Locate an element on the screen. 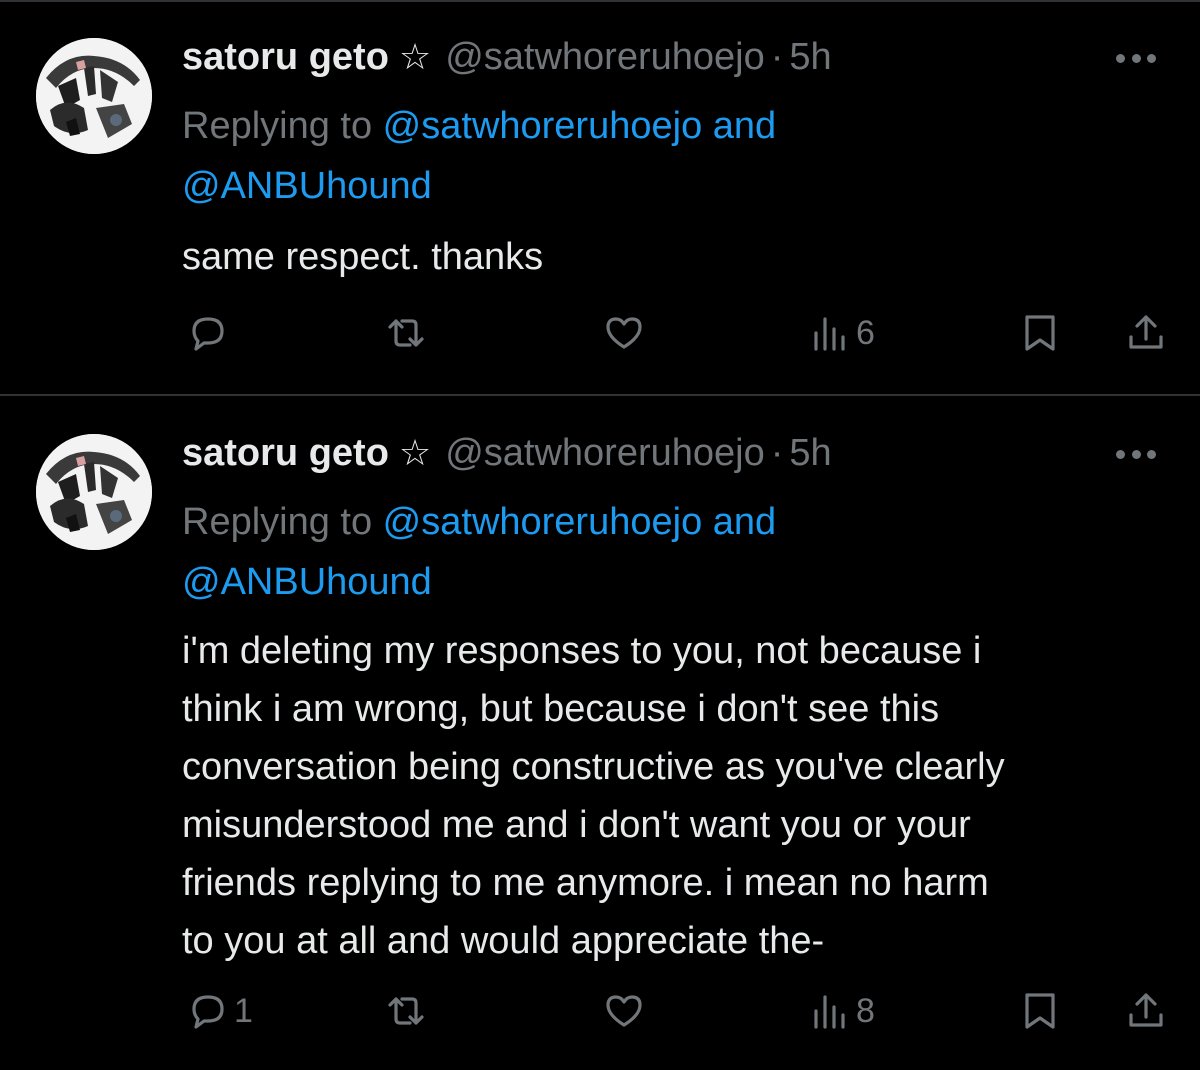 The image size is (1200, 1070). tweet-text-line: to you at all and would appreciate the- is located at coordinates (503, 941).